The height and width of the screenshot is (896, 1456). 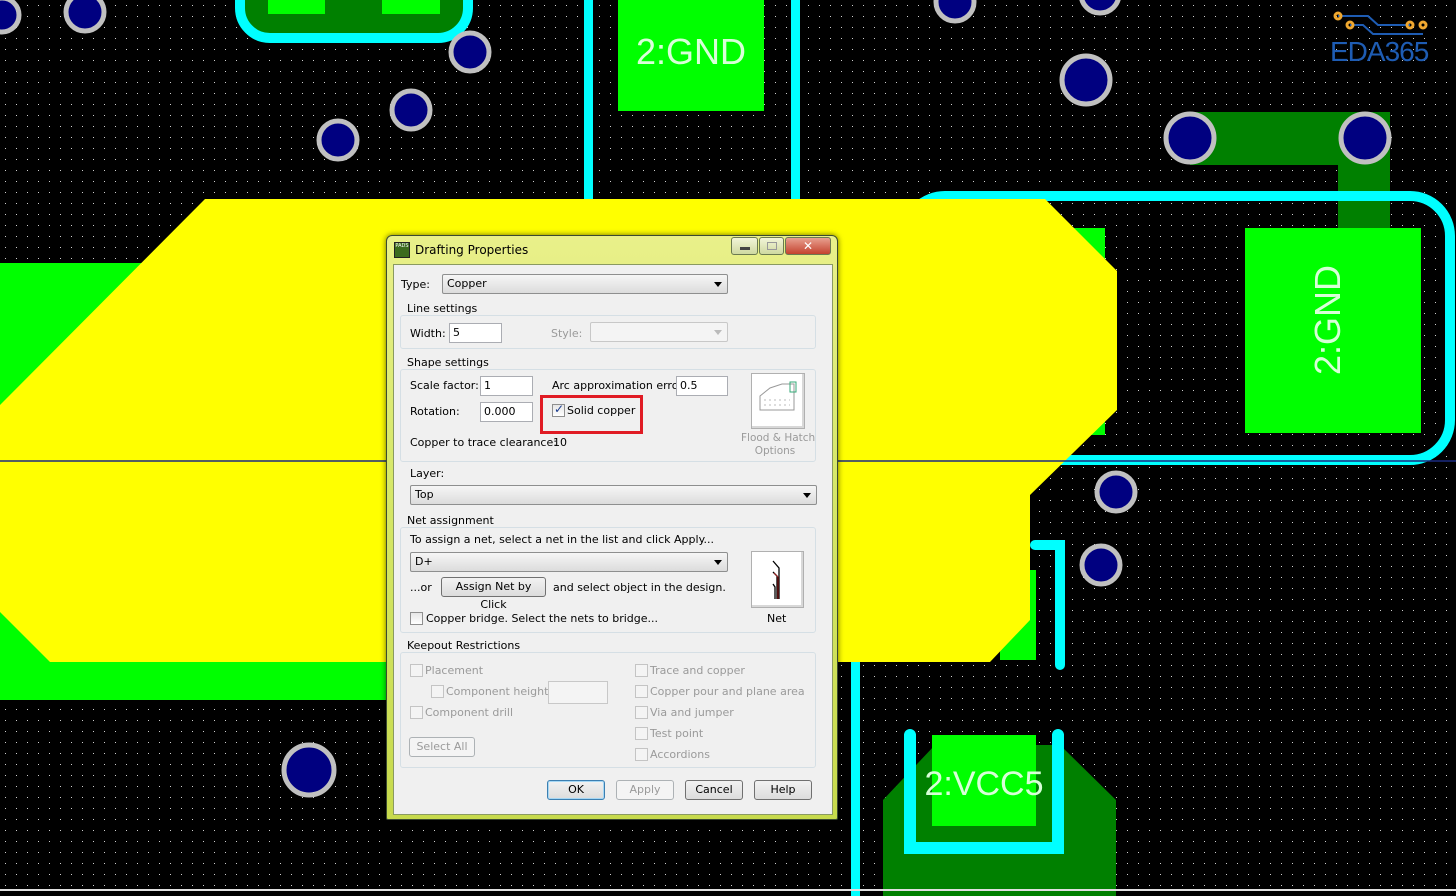 What do you see at coordinates (428, 333) in the screenshot?
I see `width-label: Width:` at bounding box center [428, 333].